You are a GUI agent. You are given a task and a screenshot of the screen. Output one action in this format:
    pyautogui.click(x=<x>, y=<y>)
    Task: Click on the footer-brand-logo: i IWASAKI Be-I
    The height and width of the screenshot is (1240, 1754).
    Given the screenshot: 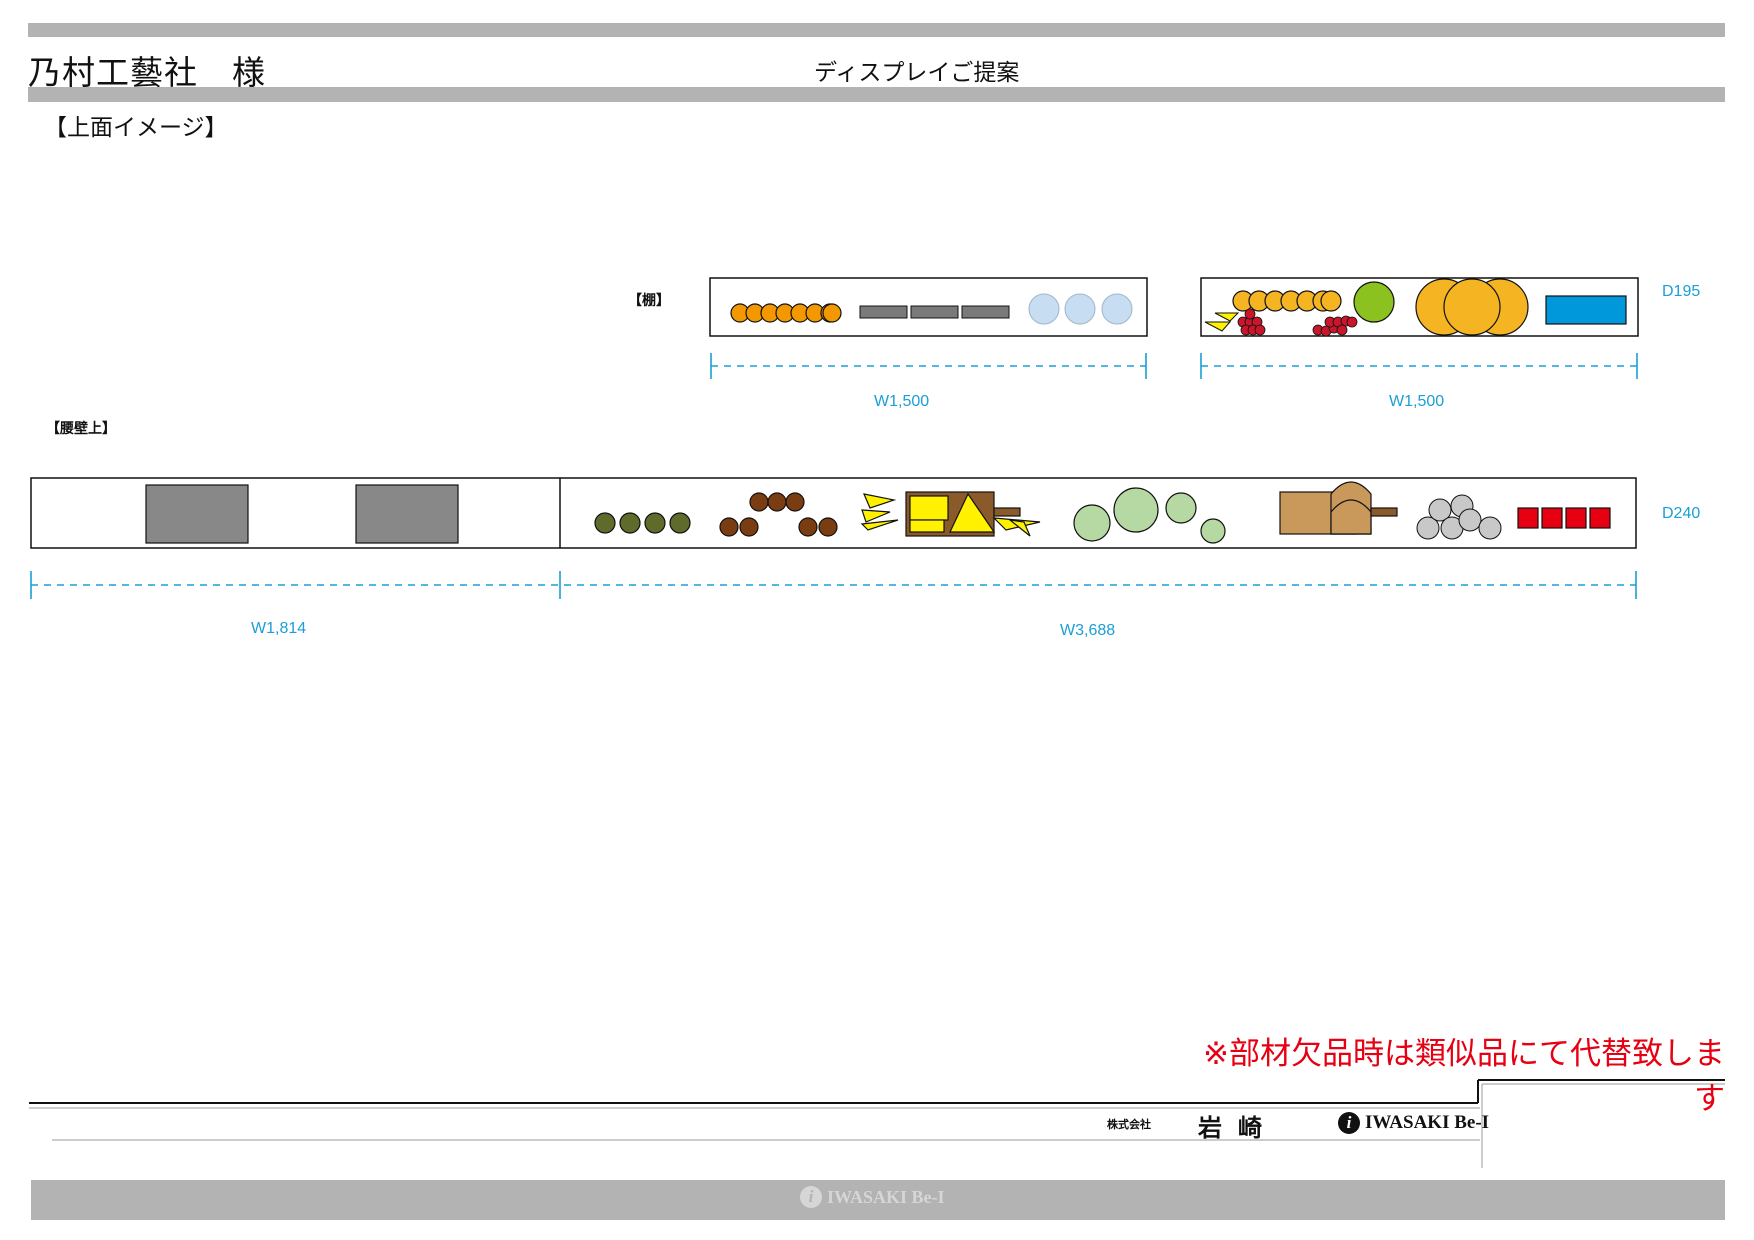 What is the action you would take?
    pyautogui.click(x=872, y=1197)
    